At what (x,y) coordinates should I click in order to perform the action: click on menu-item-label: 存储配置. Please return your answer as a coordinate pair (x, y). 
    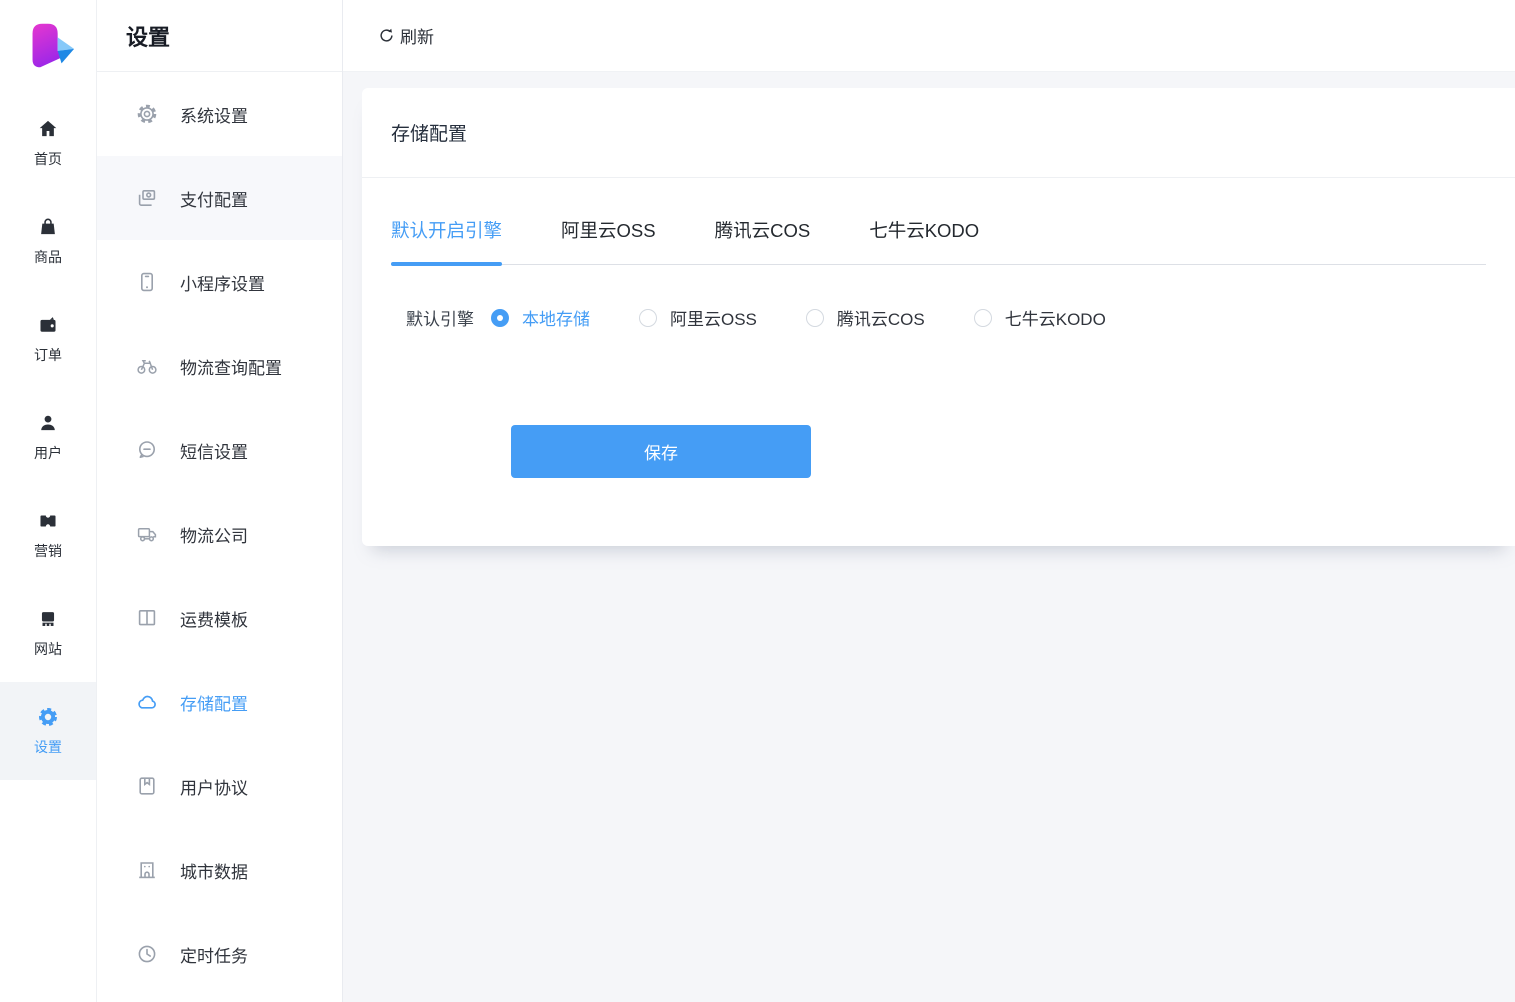
    Looking at the image, I should click on (214, 704).